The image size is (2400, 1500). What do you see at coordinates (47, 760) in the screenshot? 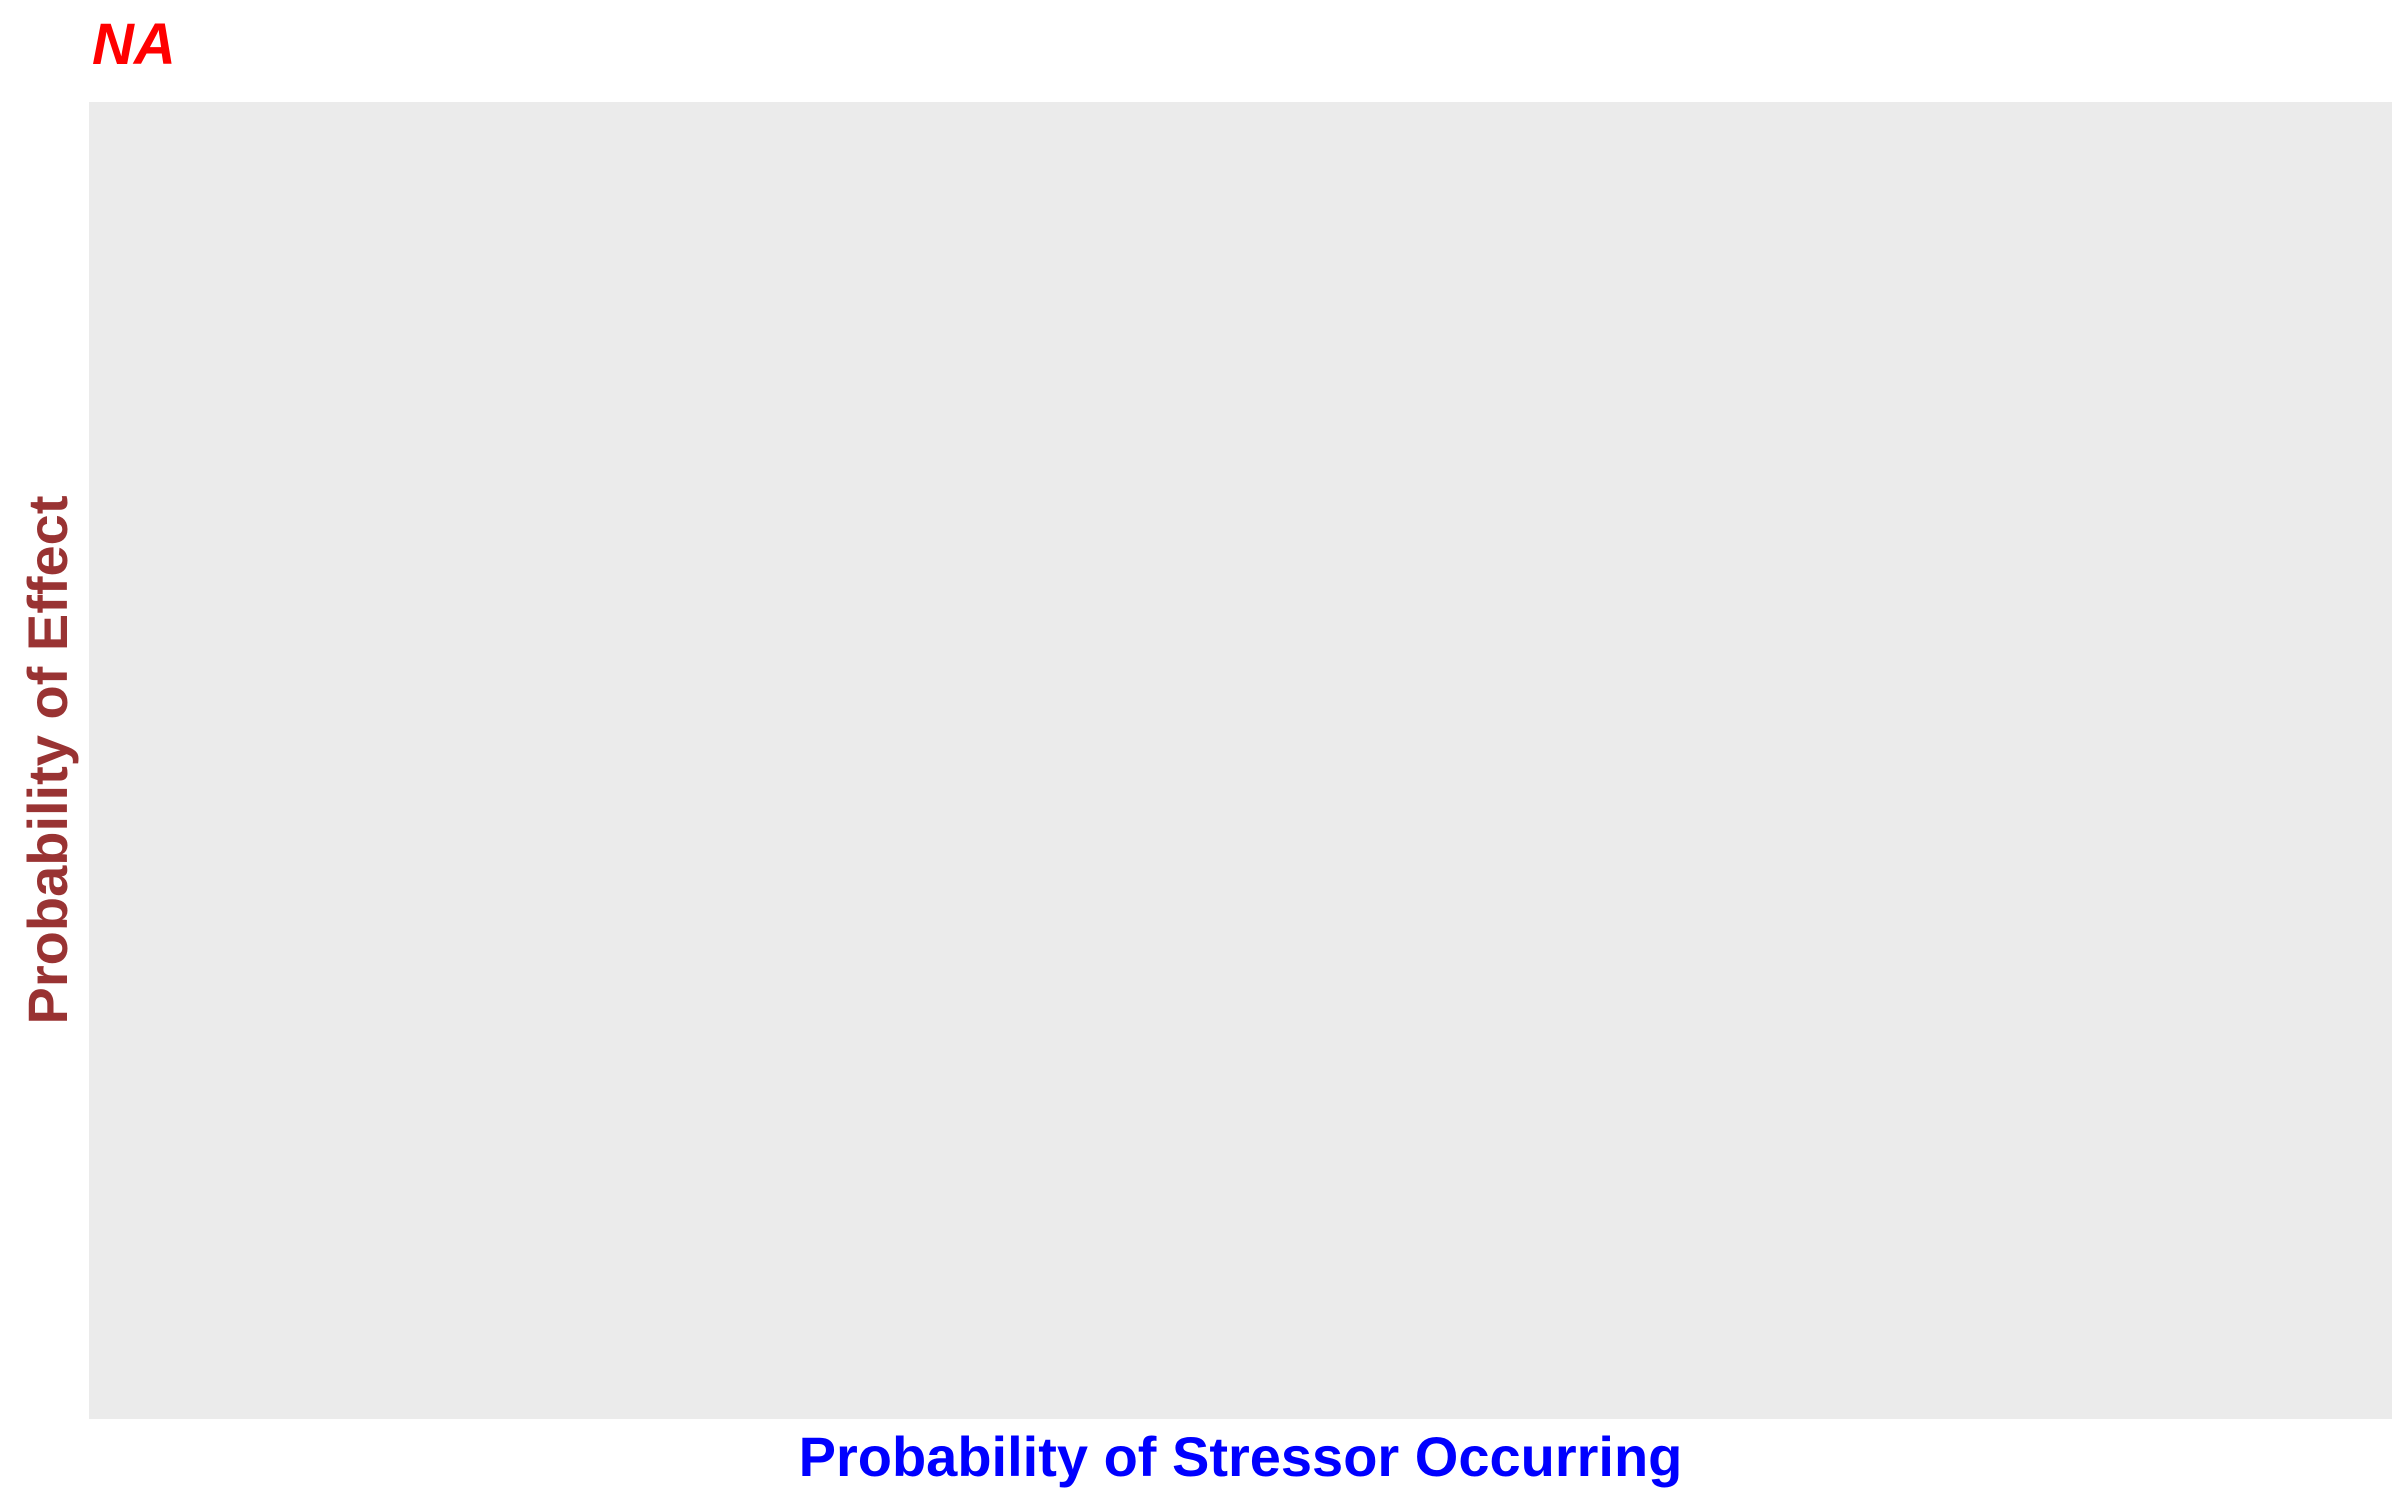
I see `y-axis-title: Probability of Effect` at bounding box center [47, 760].